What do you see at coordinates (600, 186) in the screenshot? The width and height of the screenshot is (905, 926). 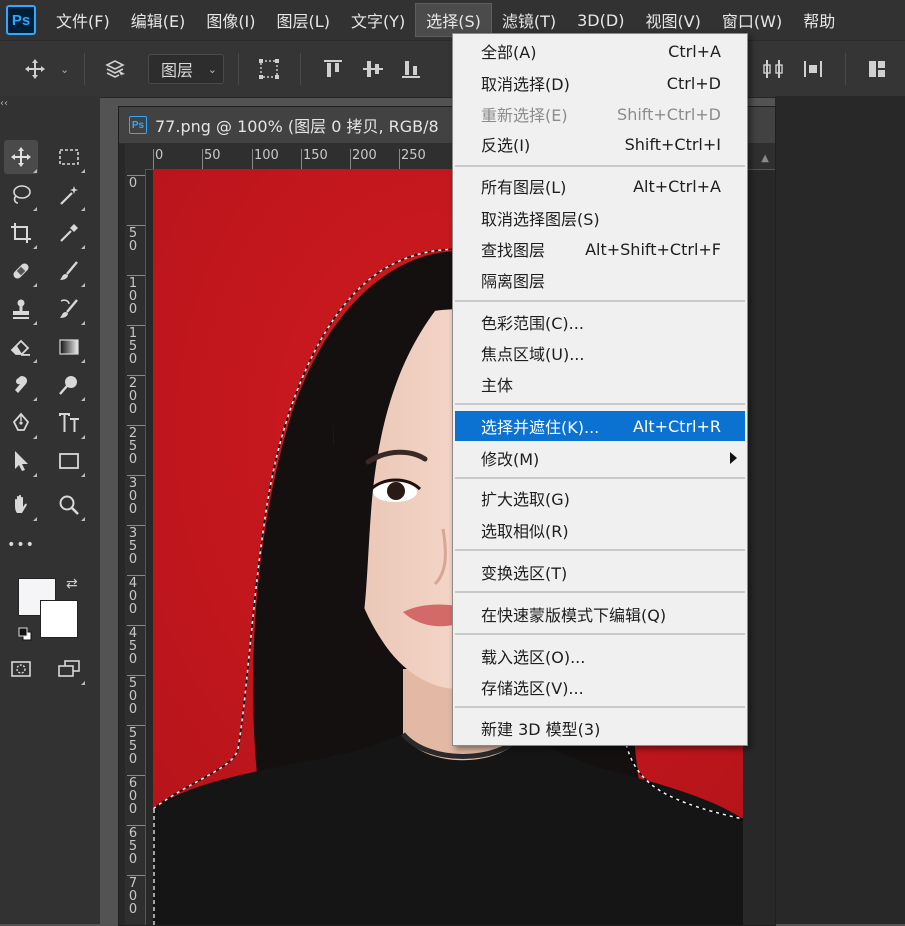 I see `menu-option-all-layers: 所有图层(L) Alt+Ctrl+A` at bounding box center [600, 186].